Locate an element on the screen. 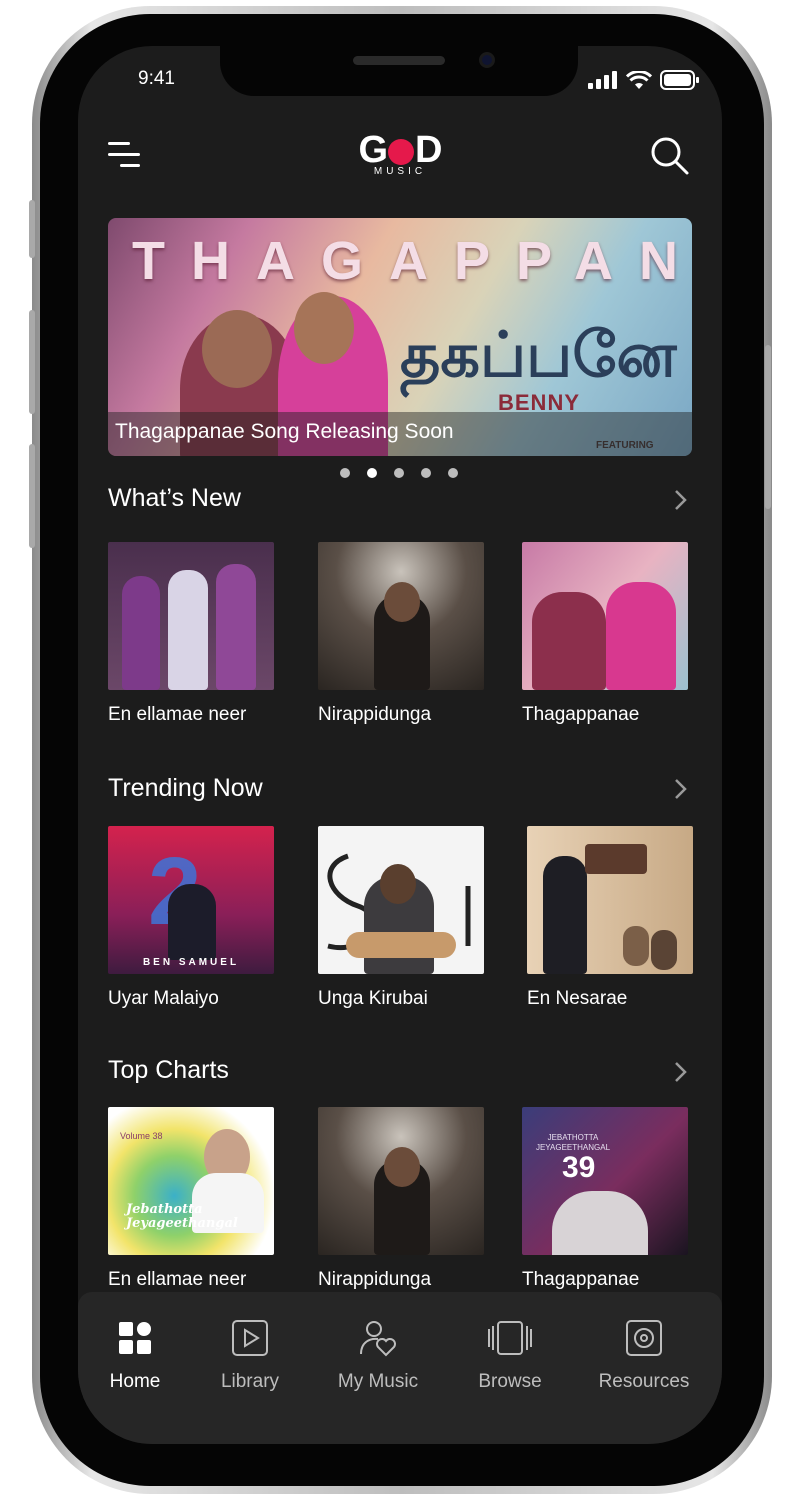  tab-library: Library is located at coordinates (250, 1355).